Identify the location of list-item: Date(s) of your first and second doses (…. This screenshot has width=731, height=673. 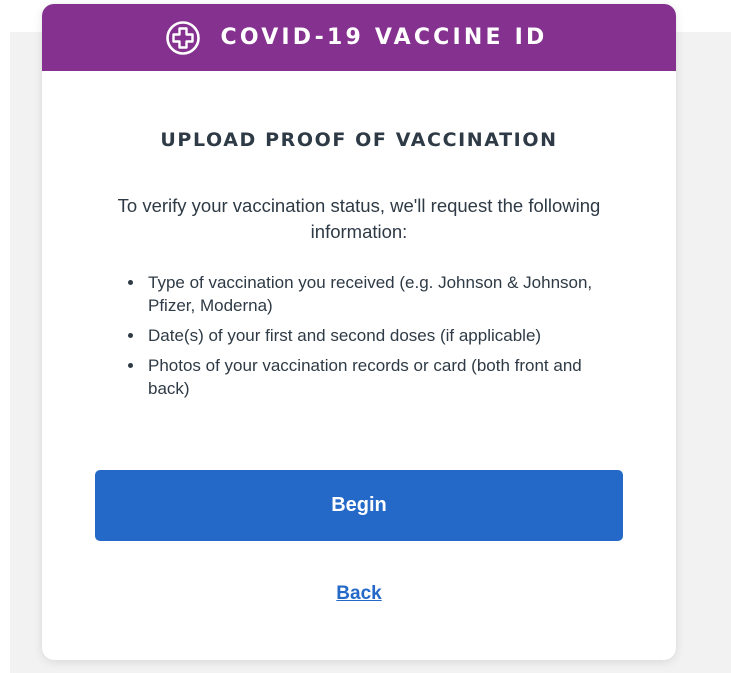
(378, 335).